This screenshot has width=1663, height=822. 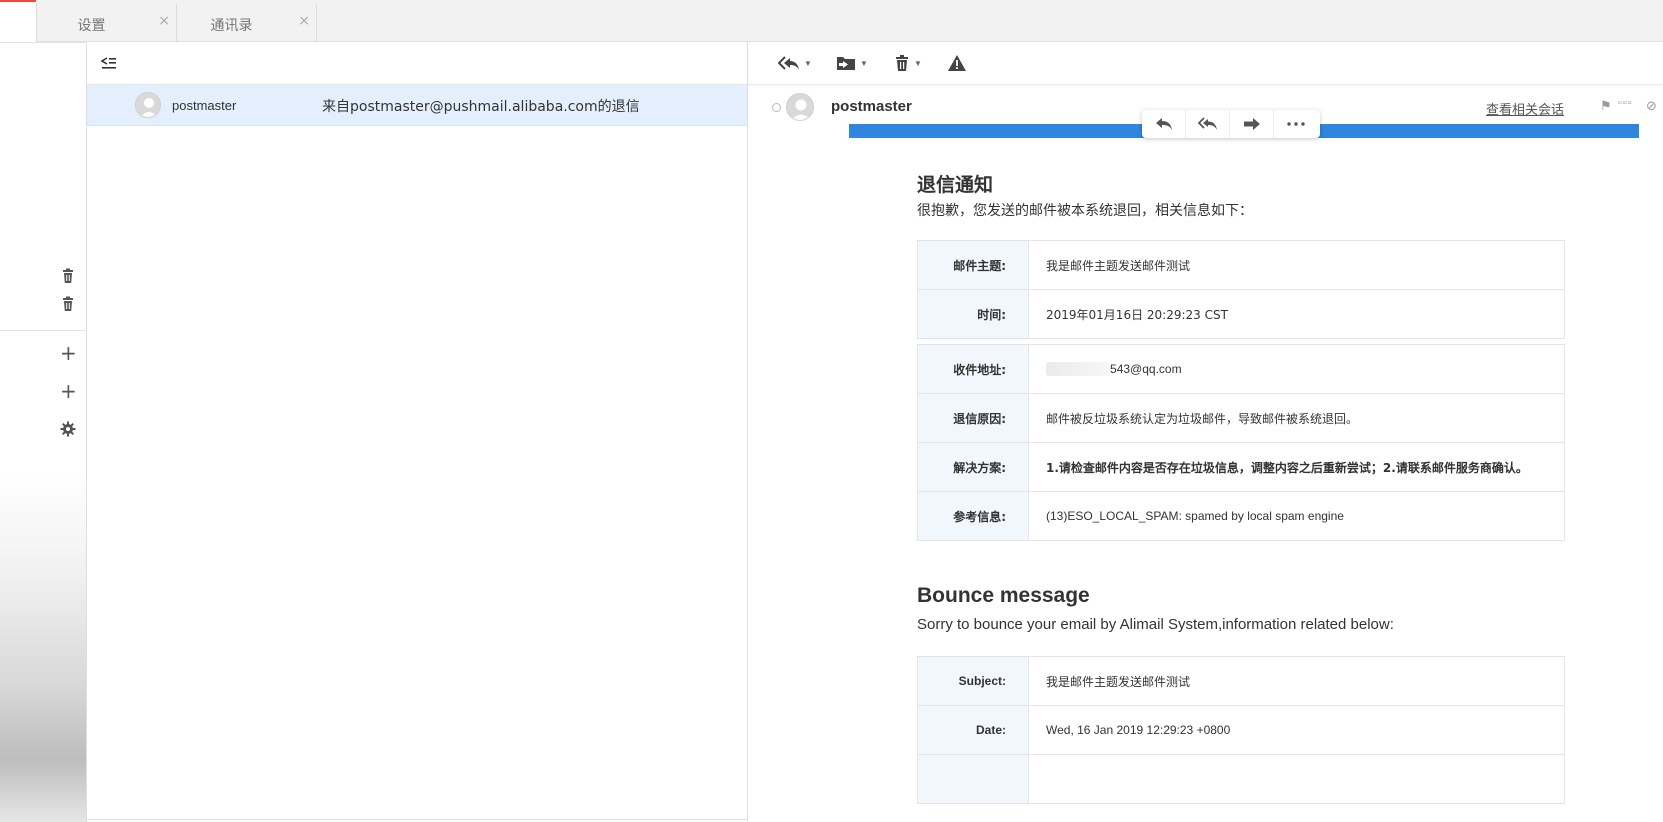 I want to click on reply-button, so click(x=1164, y=124).